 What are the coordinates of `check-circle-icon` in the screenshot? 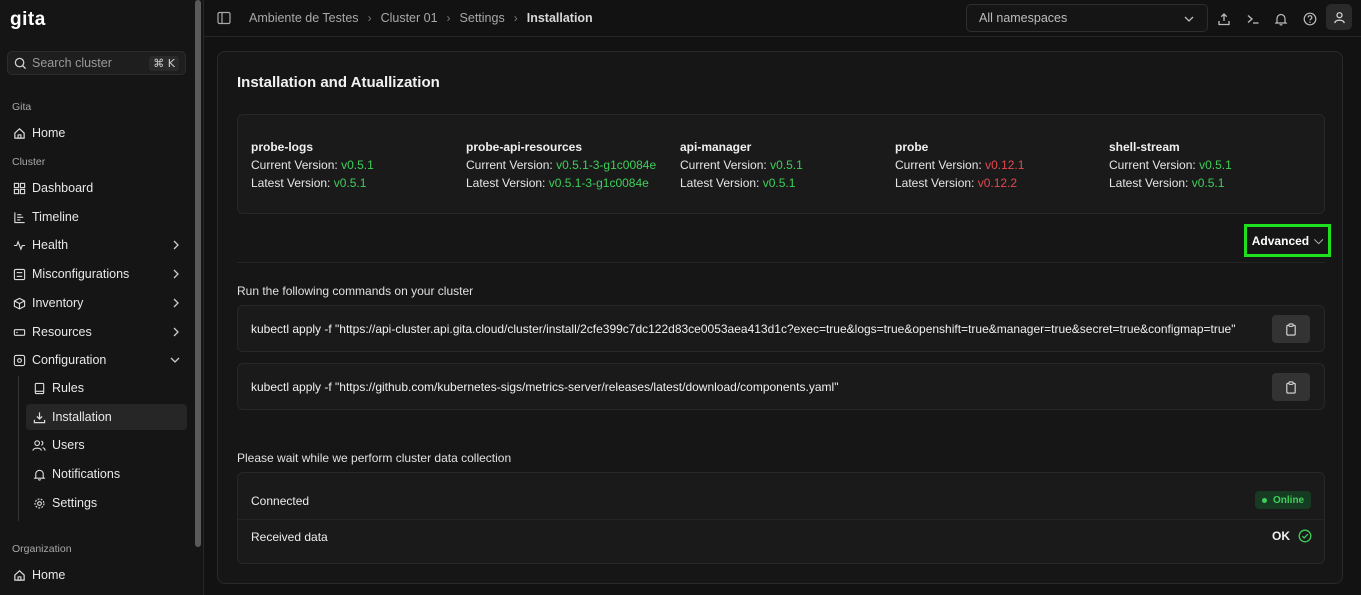 It's located at (1305, 536).